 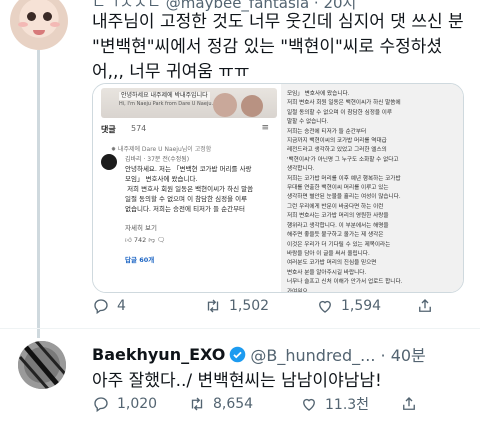 I want to click on like-button: 11.3천, so click(x=350, y=404).